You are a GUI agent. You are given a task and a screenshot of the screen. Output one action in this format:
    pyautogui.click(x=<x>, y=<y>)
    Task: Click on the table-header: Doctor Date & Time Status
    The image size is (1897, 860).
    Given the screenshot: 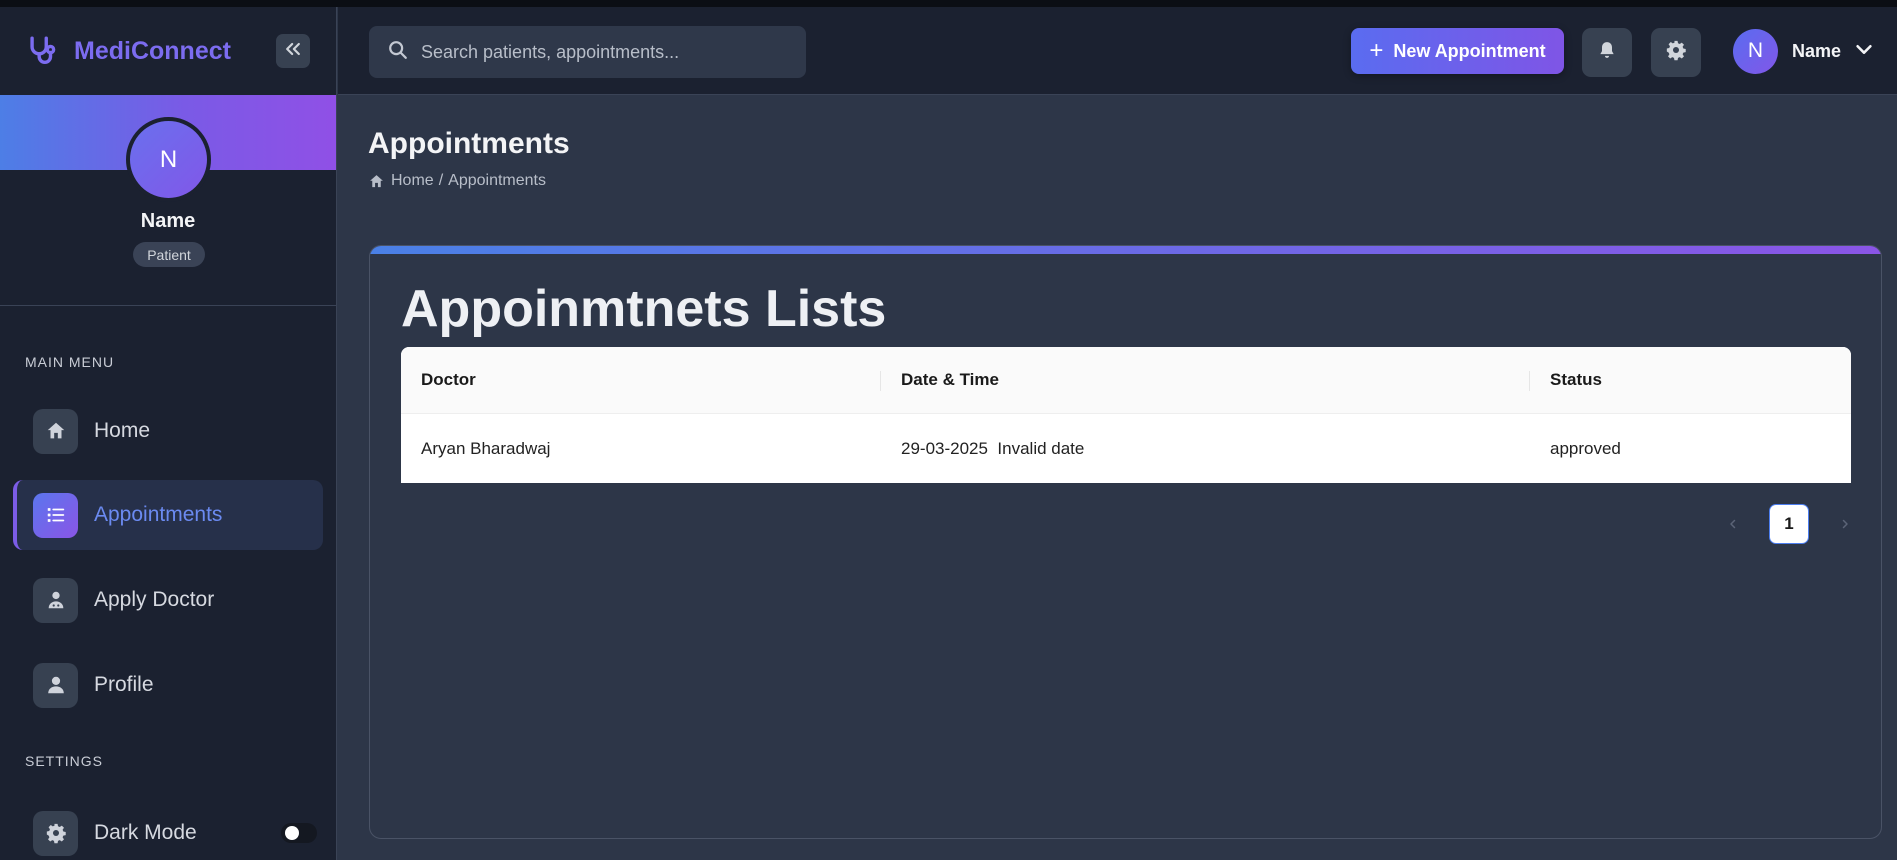 What is the action you would take?
    pyautogui.click(x=1126, y=380)
    